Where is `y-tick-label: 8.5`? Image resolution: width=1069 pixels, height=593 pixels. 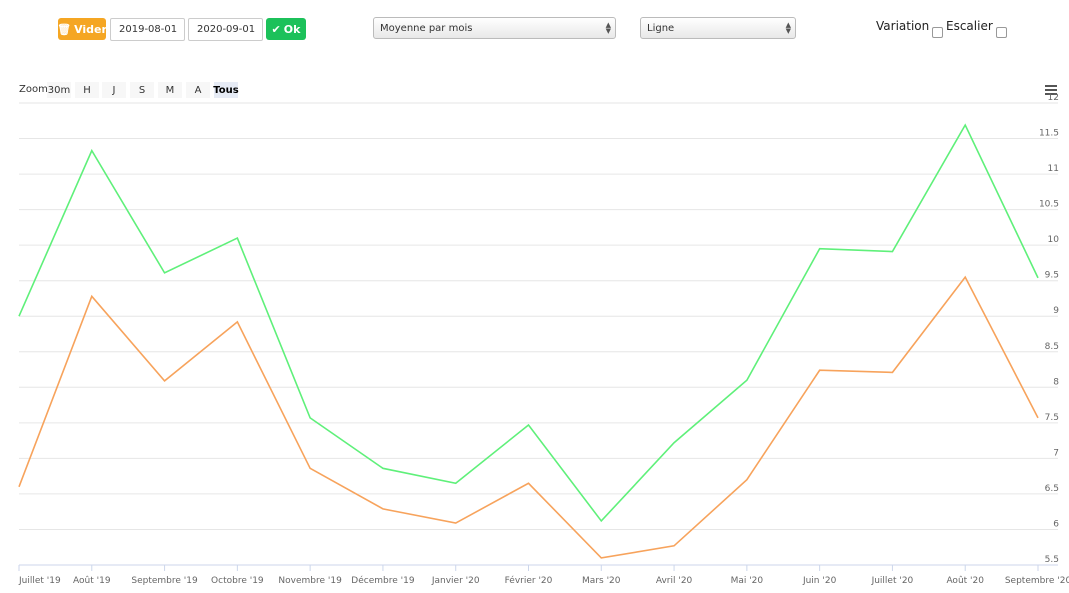 y-tick-label: 8.5 is located at coordinates (1052, 347).